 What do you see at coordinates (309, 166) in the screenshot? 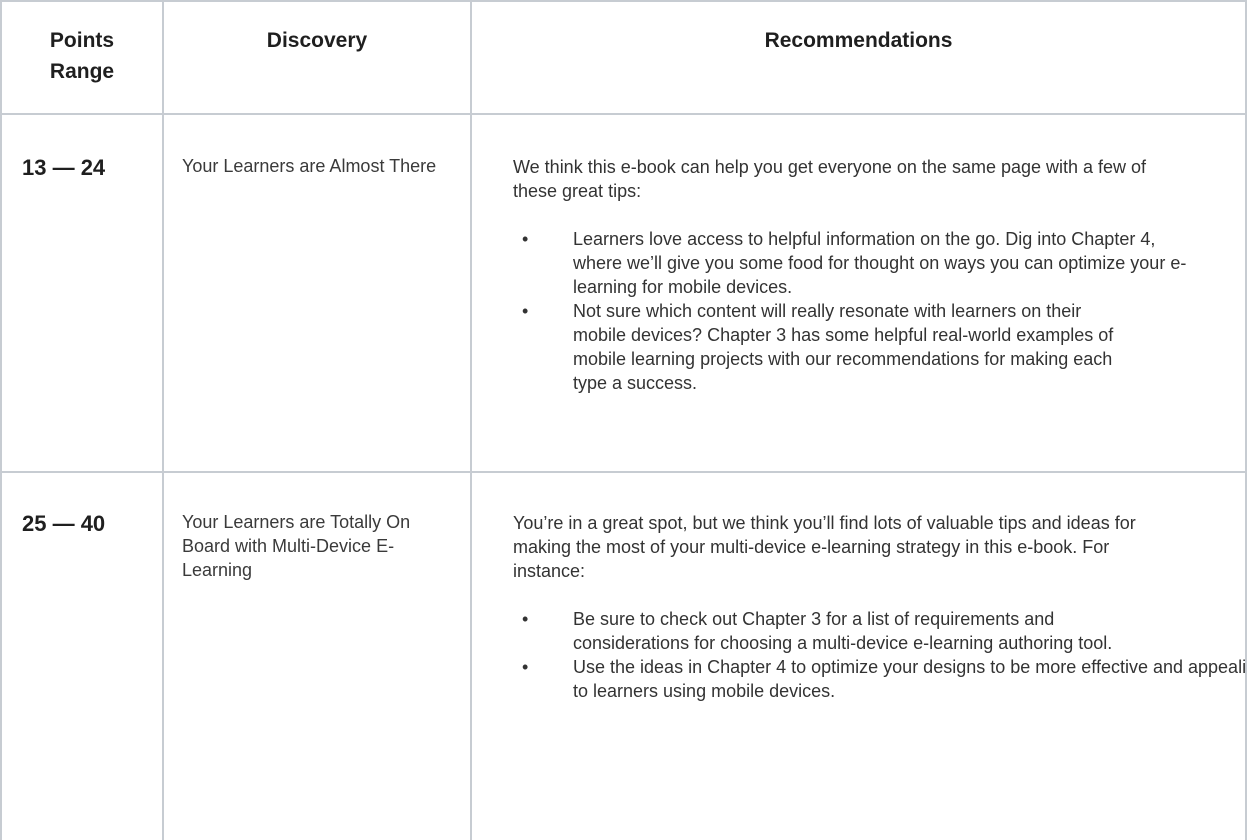
I see `row-1-discovery: Your Learners are Almost There` at bounding box center [309, 166].